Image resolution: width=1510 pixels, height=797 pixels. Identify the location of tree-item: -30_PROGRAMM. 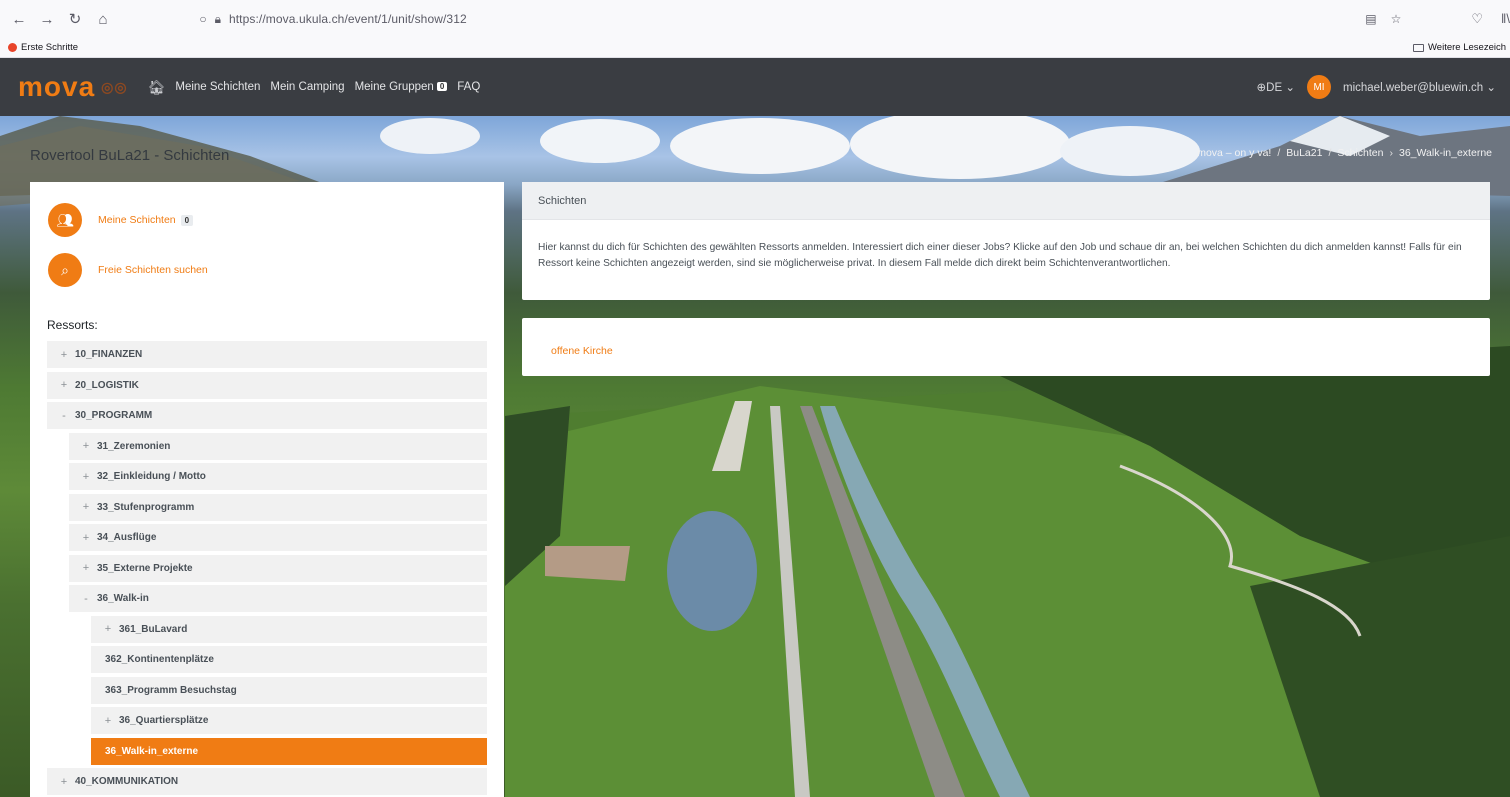
(267, 415).